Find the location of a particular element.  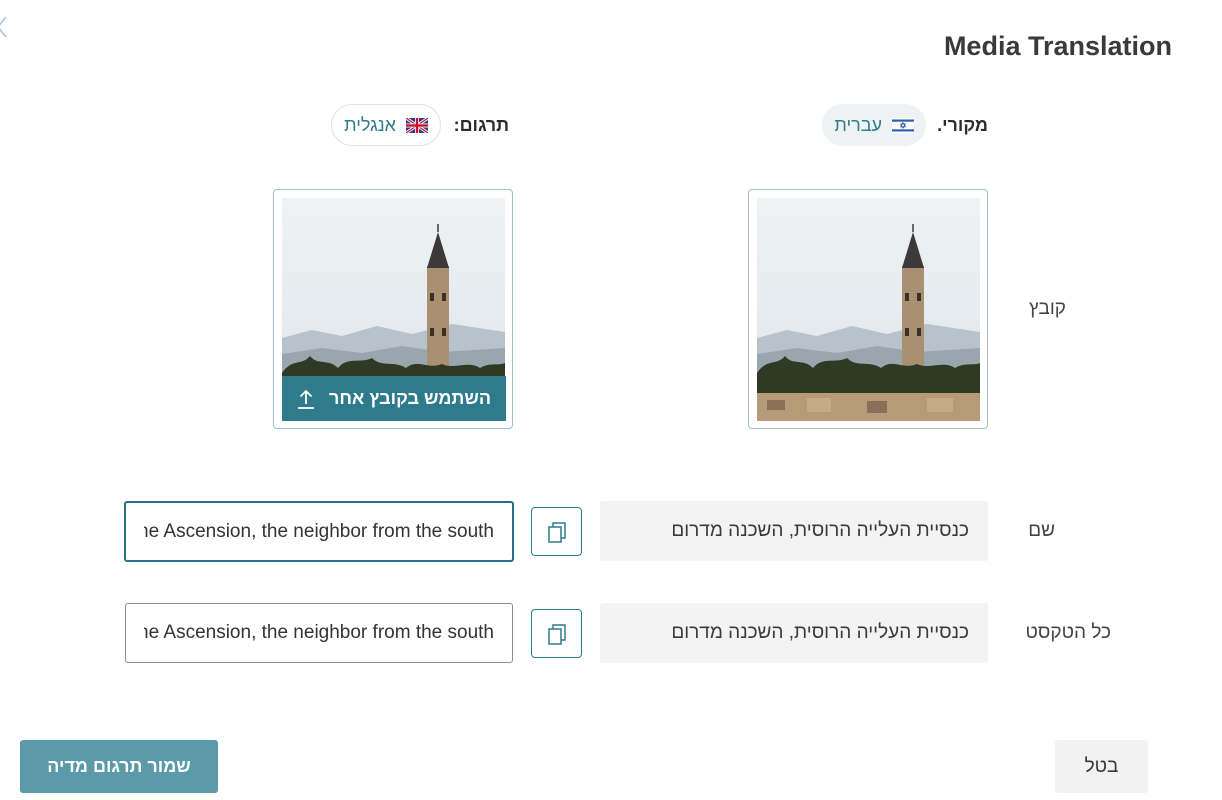

copy-name-button is located at coordinates (556, 531).